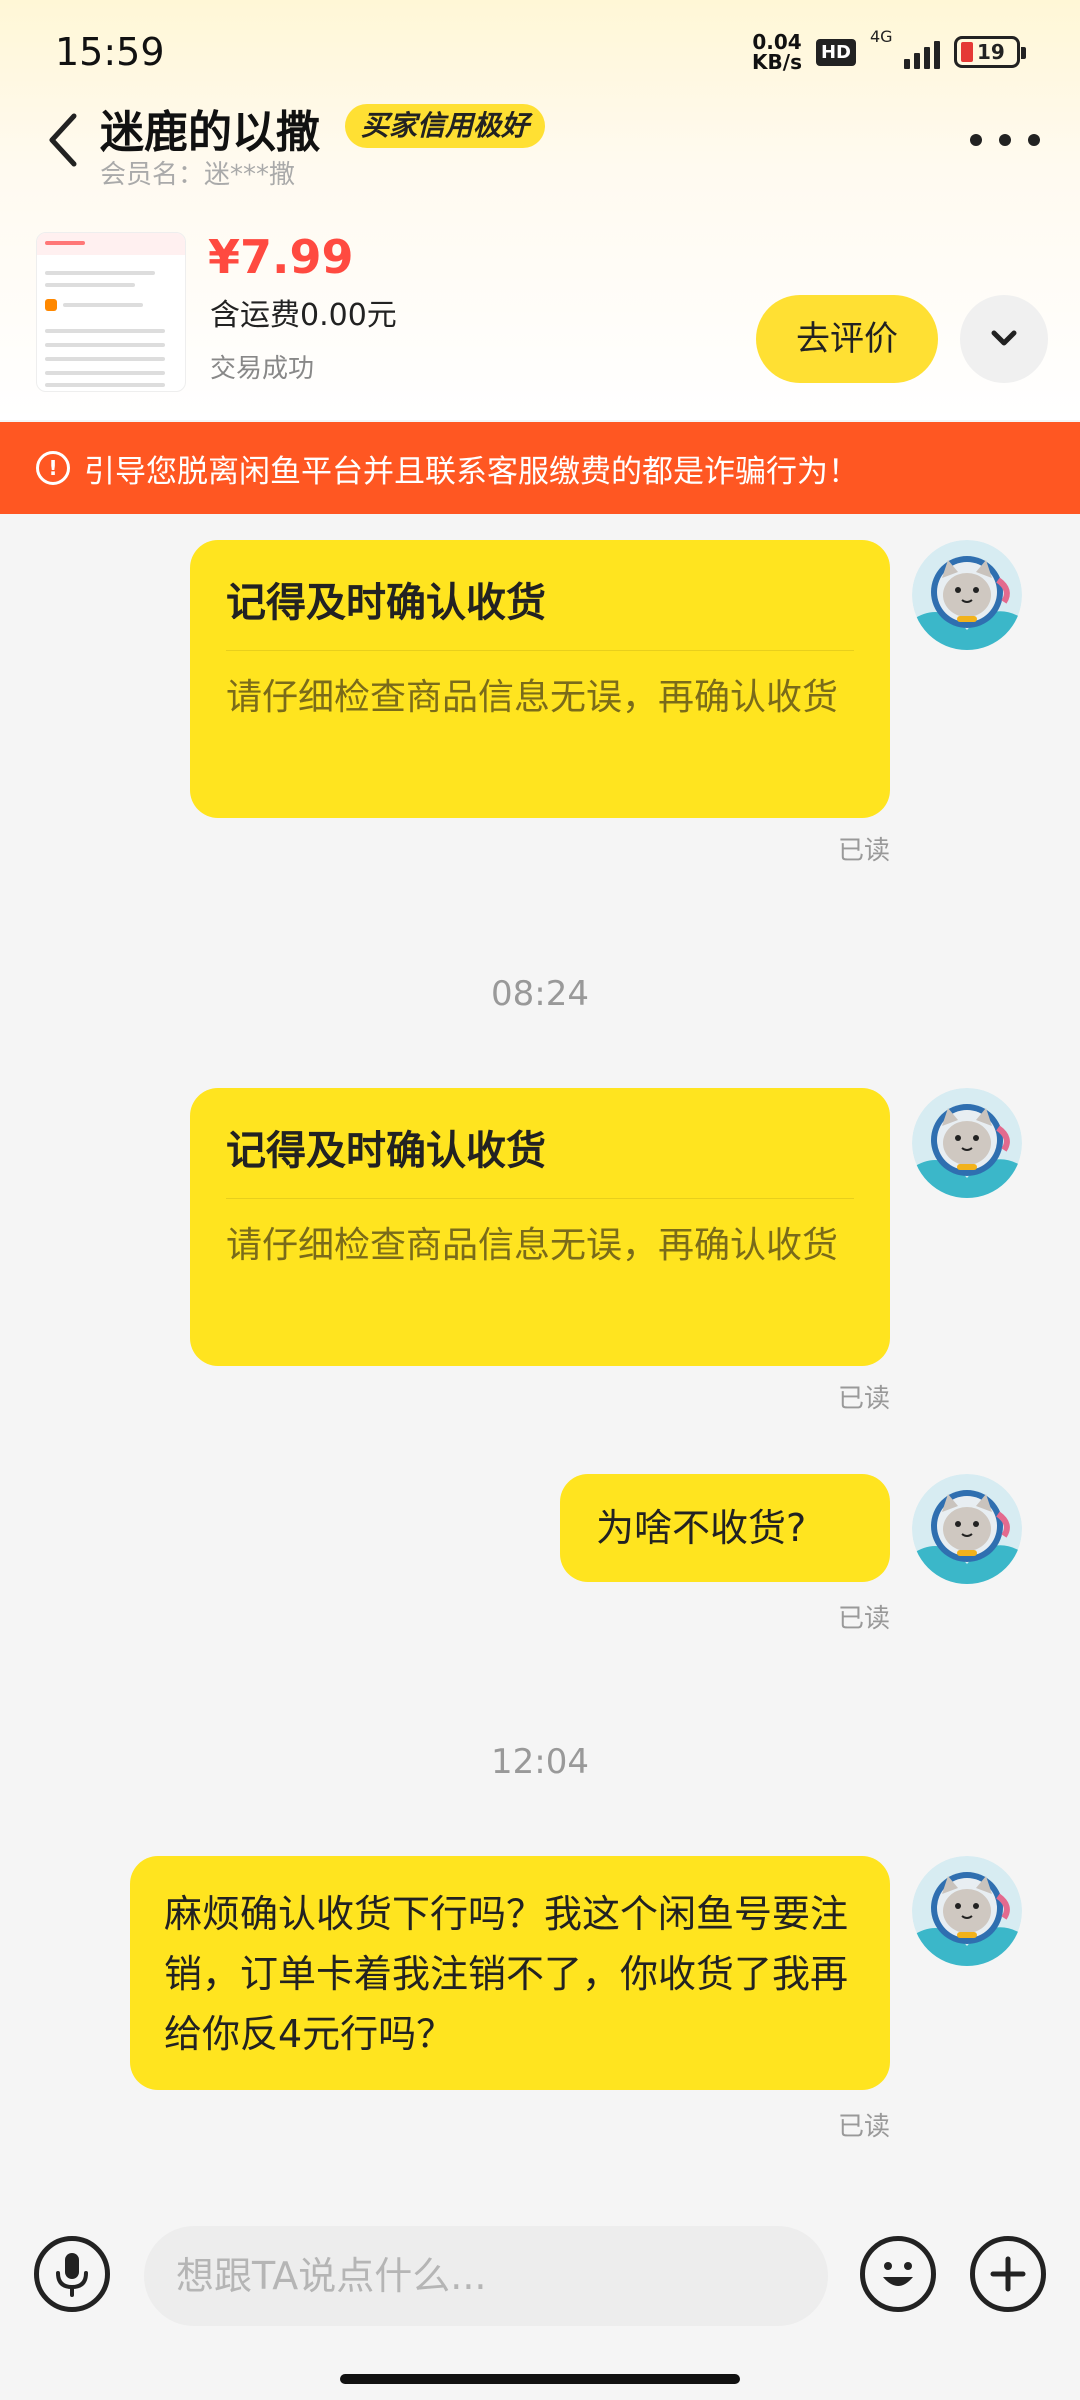  I want to click on plus-icon, so click(1008, 2274).